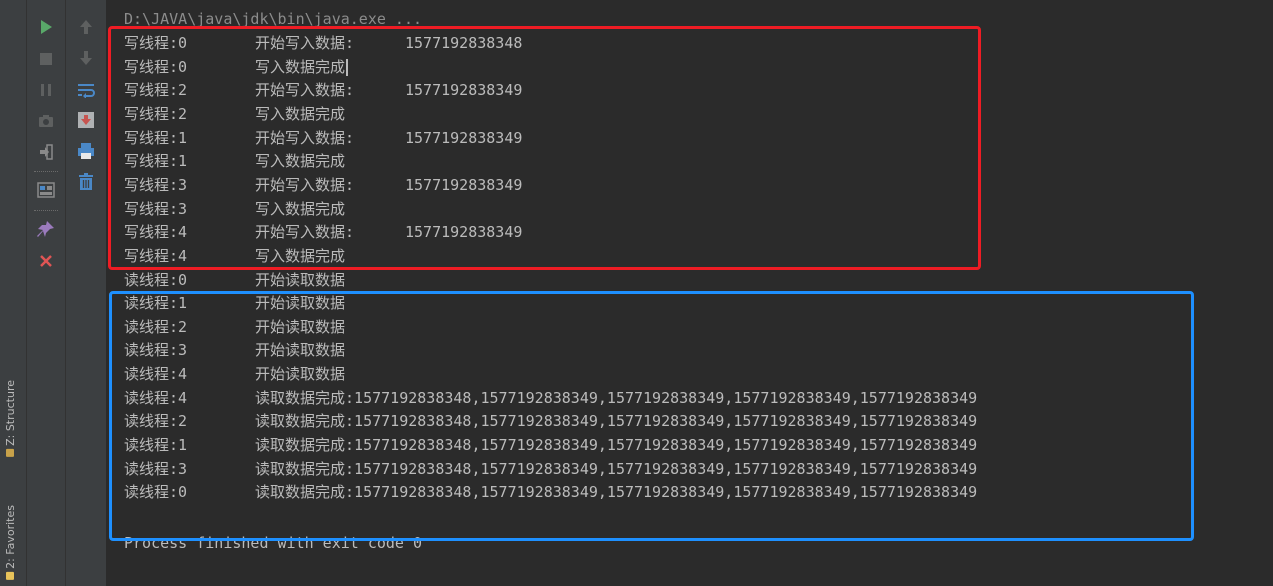 This screenshot has height=586, width=1273. I want to click on dump-threads-button, so click(46, 121).